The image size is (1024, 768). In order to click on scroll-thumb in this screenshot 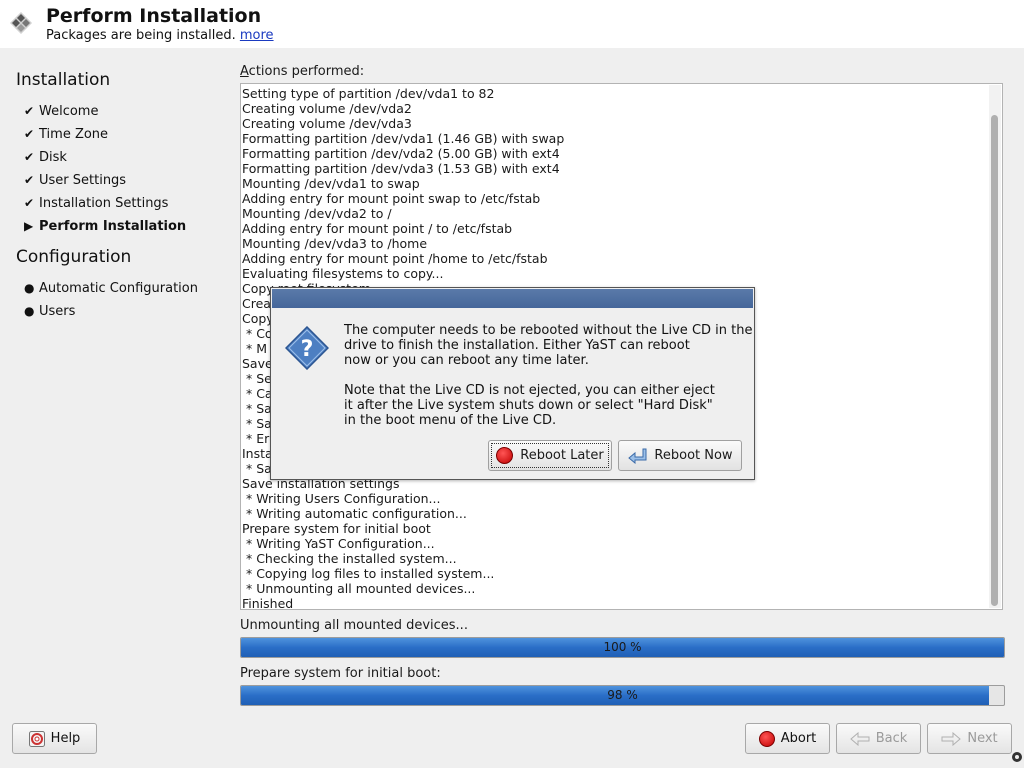, I will do `click(994, 360)`.